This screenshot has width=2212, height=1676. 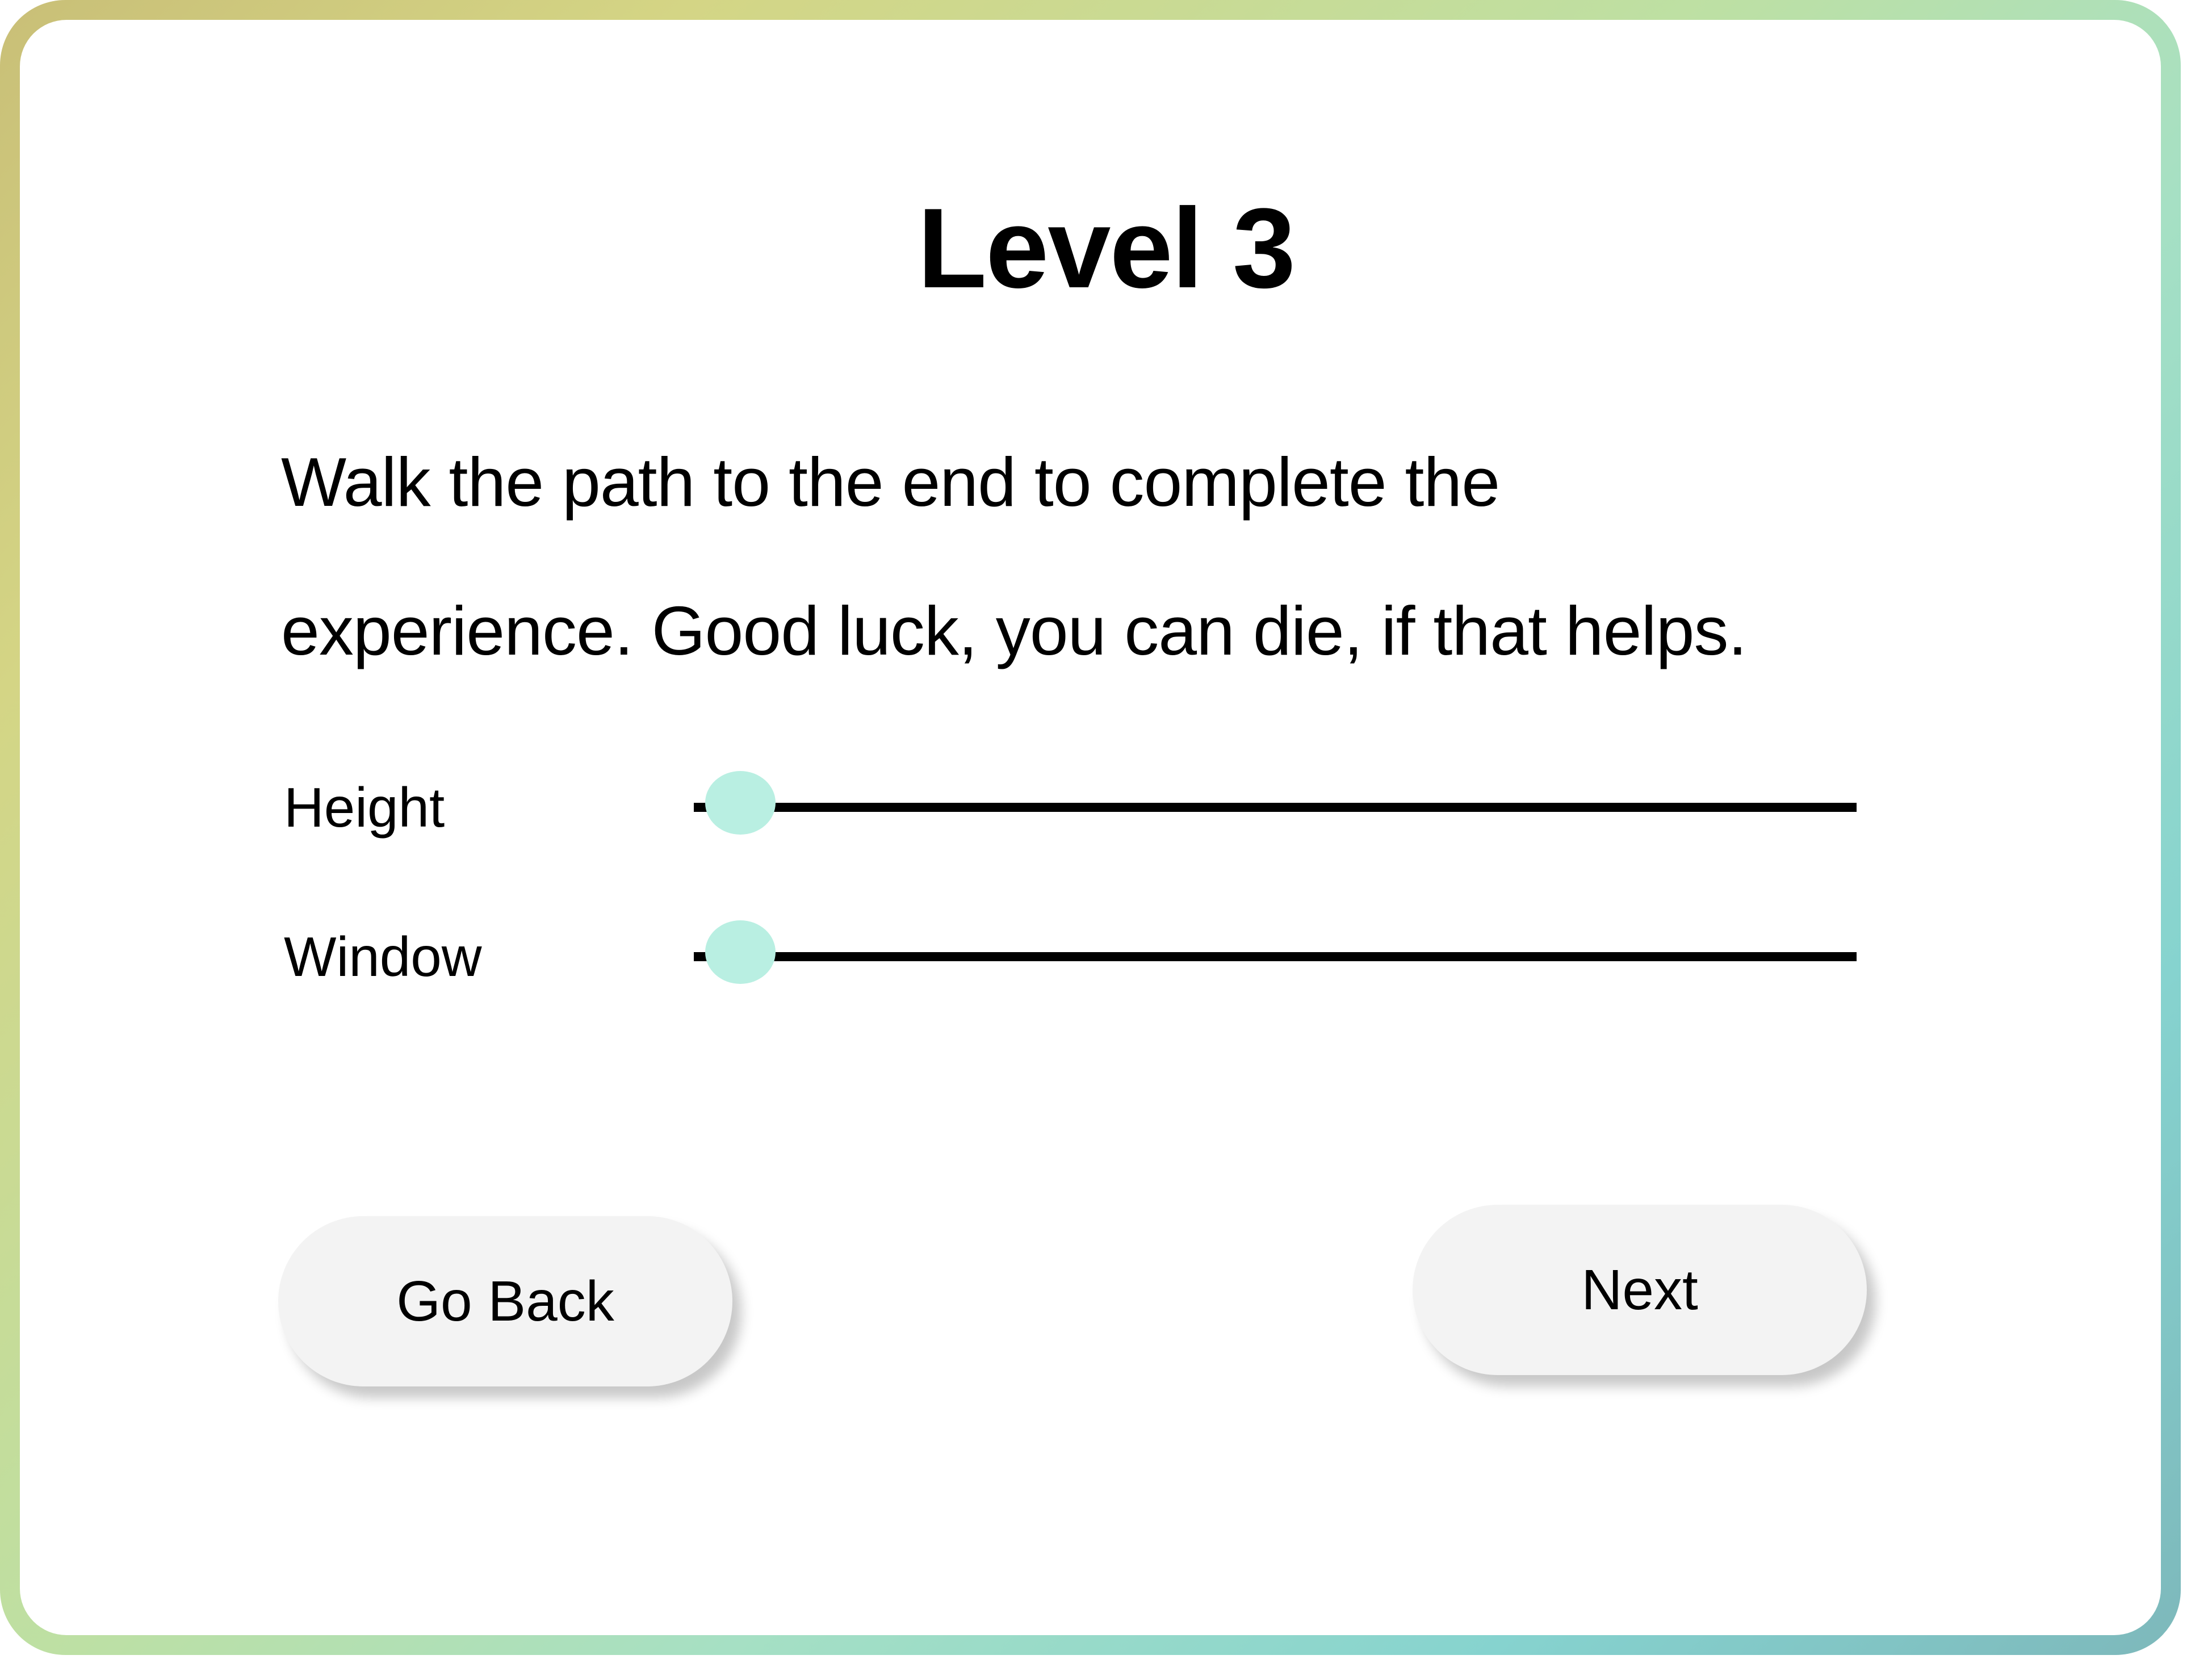 I want to click on level-title: Level 3, so click(x=1106, y=249).